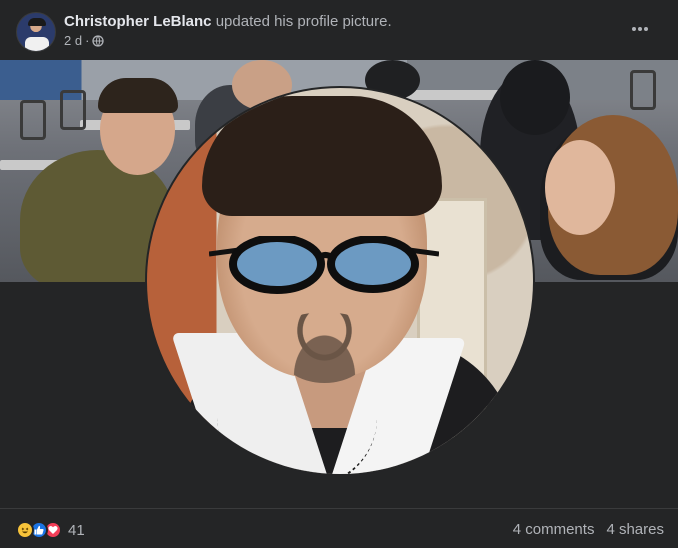  What do you see at coordinates (297, 446) in the screenshot?
I see `profile-necklace` at bounding box center [297, 446].